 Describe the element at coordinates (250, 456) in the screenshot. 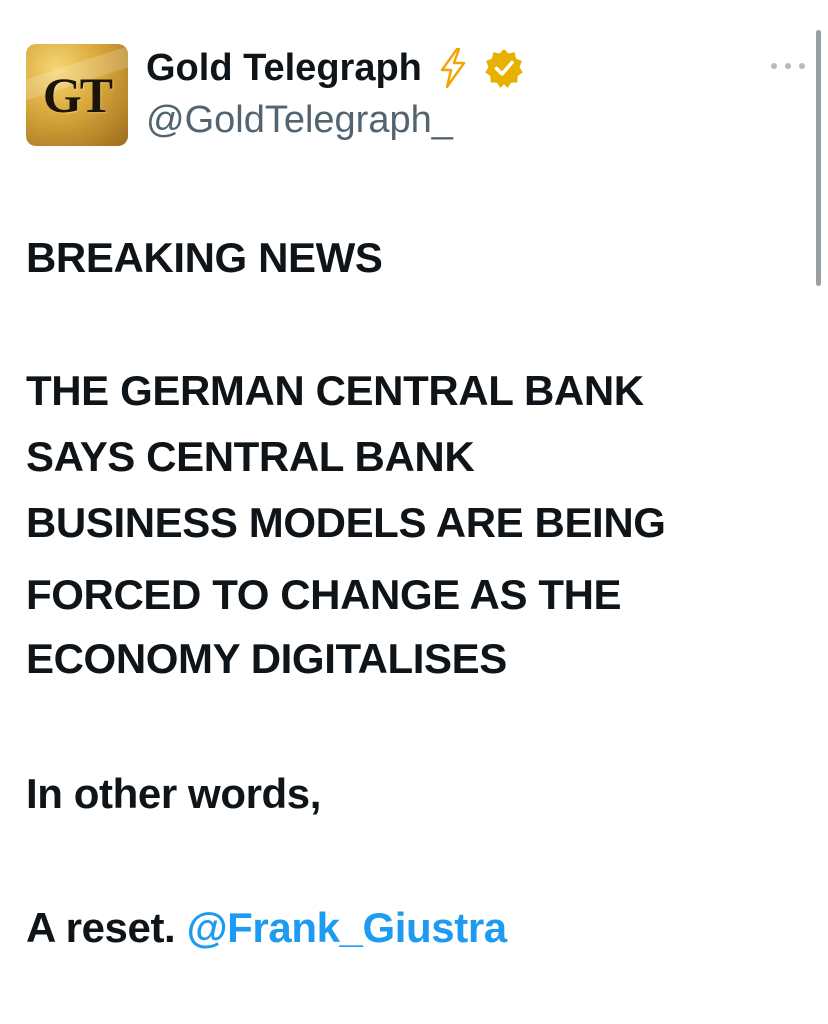

I see `text-line-2: SAYS CENTRAL BANK` at that location.